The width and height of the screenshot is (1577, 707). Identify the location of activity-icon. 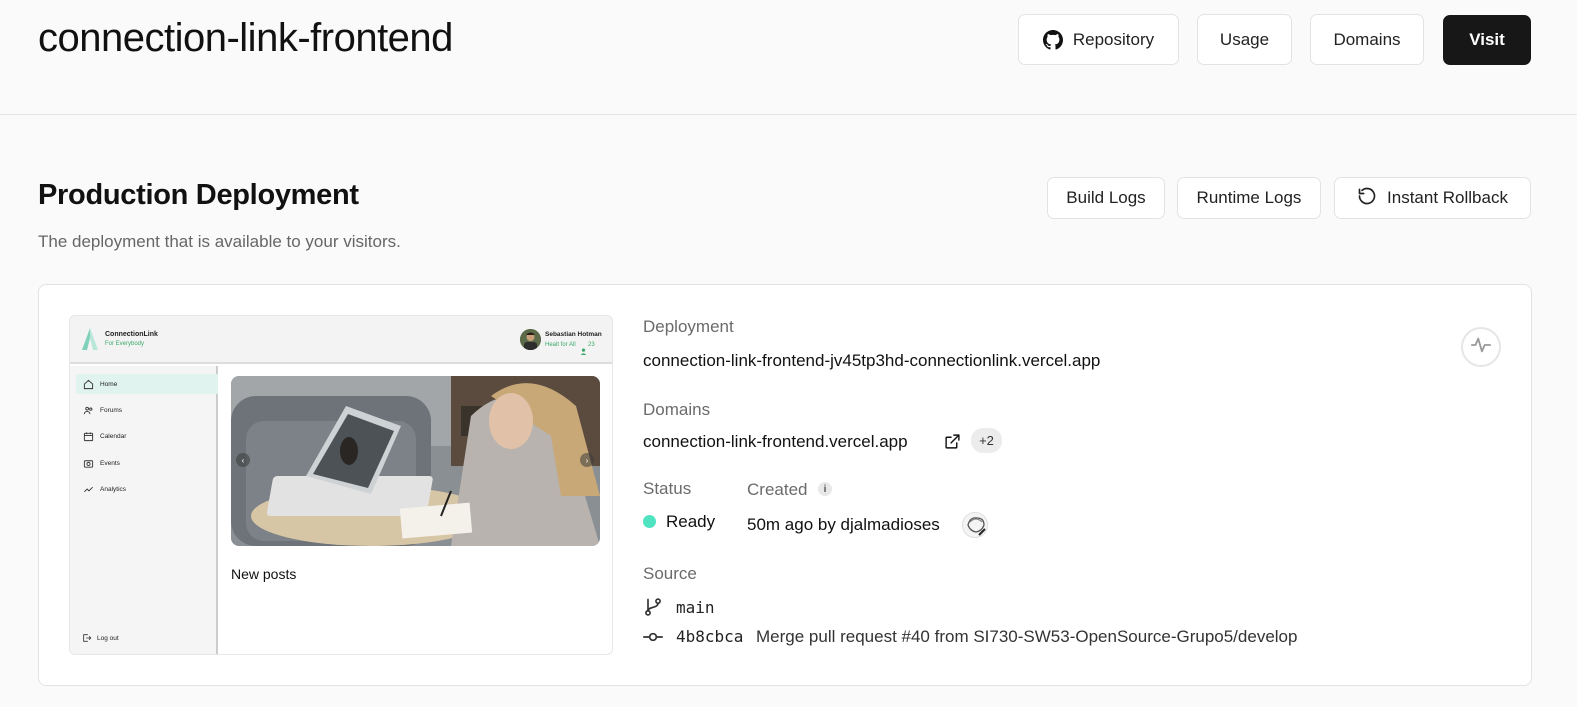
(1481, 347).